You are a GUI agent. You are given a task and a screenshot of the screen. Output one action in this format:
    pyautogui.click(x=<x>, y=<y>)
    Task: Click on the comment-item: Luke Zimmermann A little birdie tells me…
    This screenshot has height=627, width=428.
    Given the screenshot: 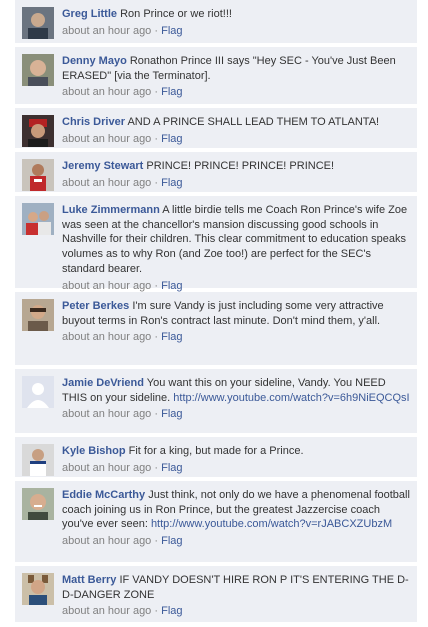 What is the action you would take?
    pyautogui.click(x=216, y=244)
    